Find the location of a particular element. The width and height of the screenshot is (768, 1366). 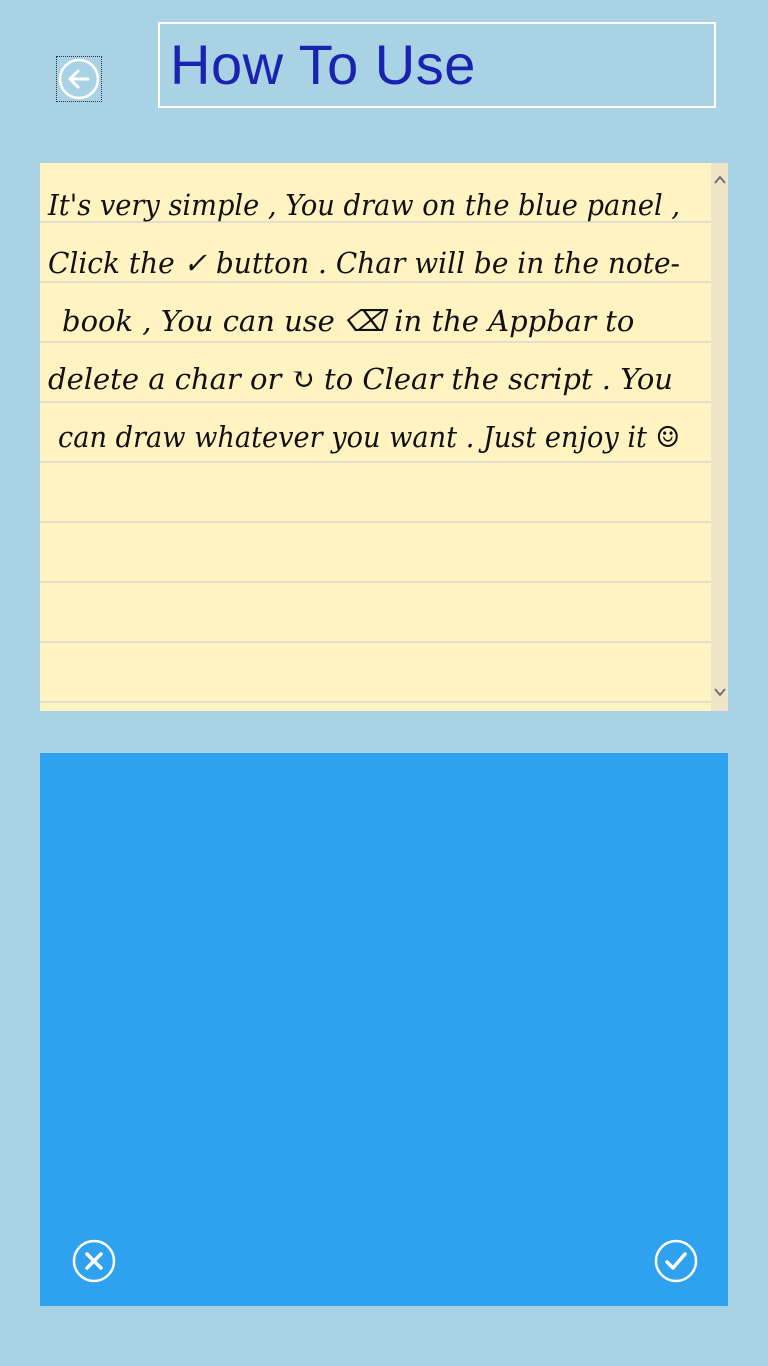

back-arrow-icon is located at coordinates (79, 79).